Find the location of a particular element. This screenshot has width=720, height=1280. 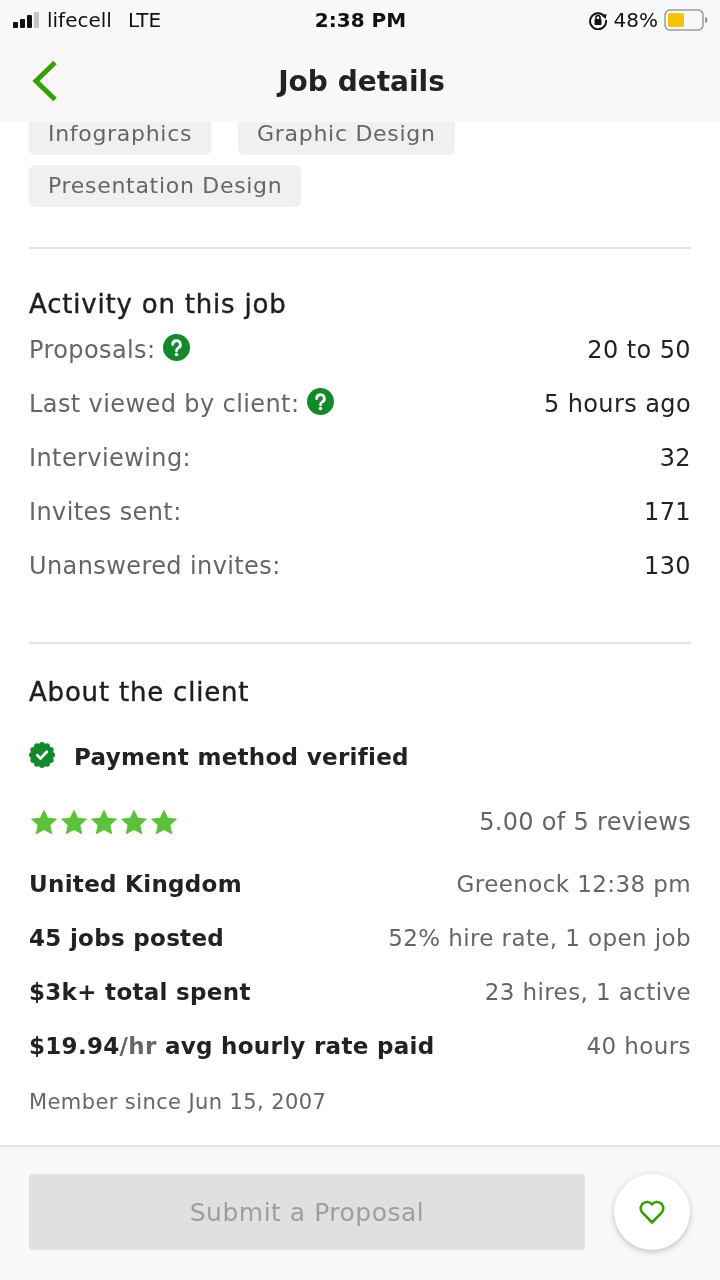

client-stat-label: 45 jobs posted is located at coordinates (127, 938).